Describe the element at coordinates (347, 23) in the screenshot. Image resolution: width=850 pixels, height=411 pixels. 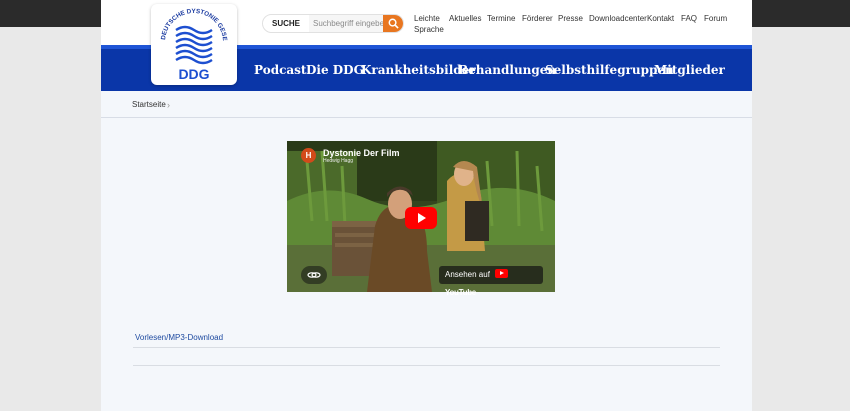
I see `search-input` at that location.